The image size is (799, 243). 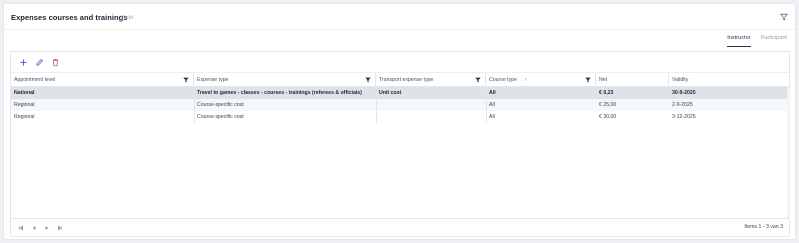 I want to click on plus-icon, so click(x=23, y=62).